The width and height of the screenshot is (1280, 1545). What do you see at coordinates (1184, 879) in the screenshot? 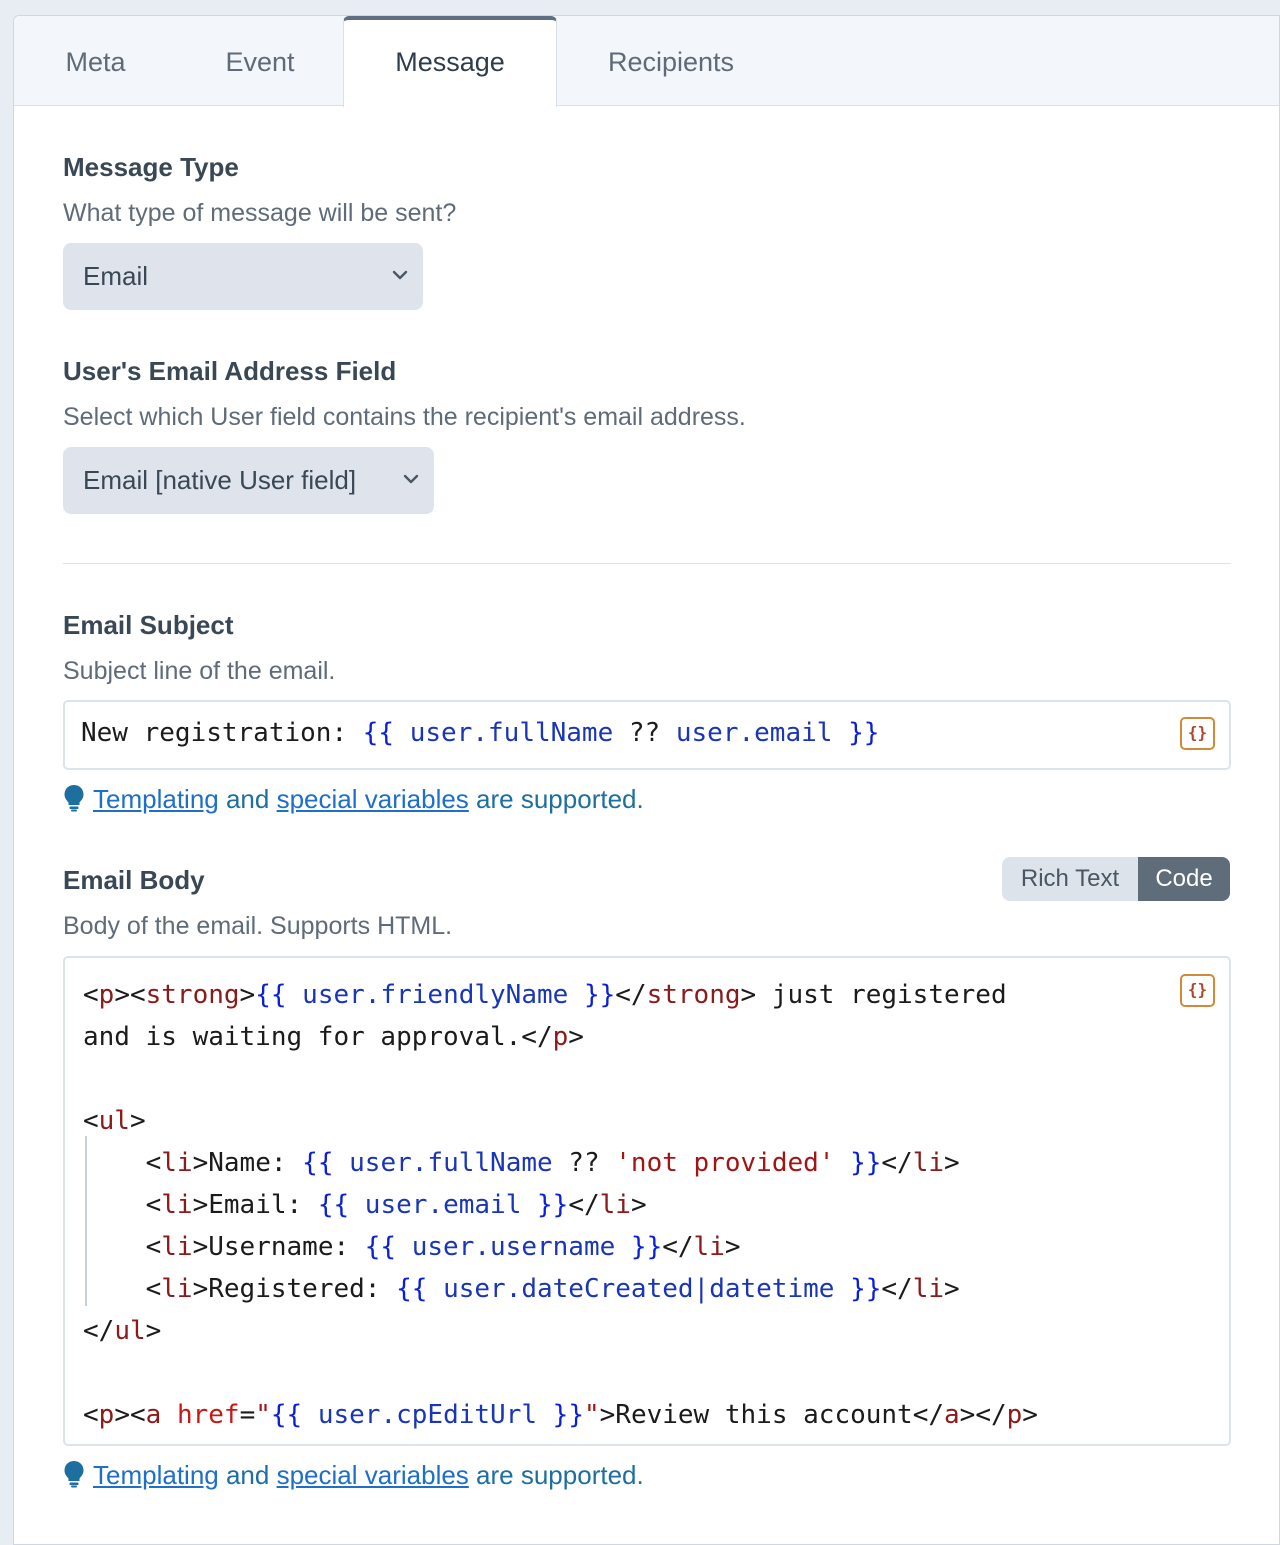
I see `code-toggle: Code` at bounding box center [1184, 879].